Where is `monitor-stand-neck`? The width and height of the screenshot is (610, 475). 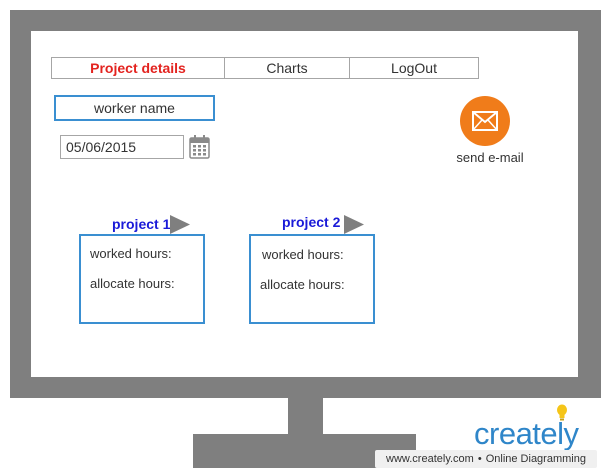 monitor-stand-neck is located at coordinates (305, 416).